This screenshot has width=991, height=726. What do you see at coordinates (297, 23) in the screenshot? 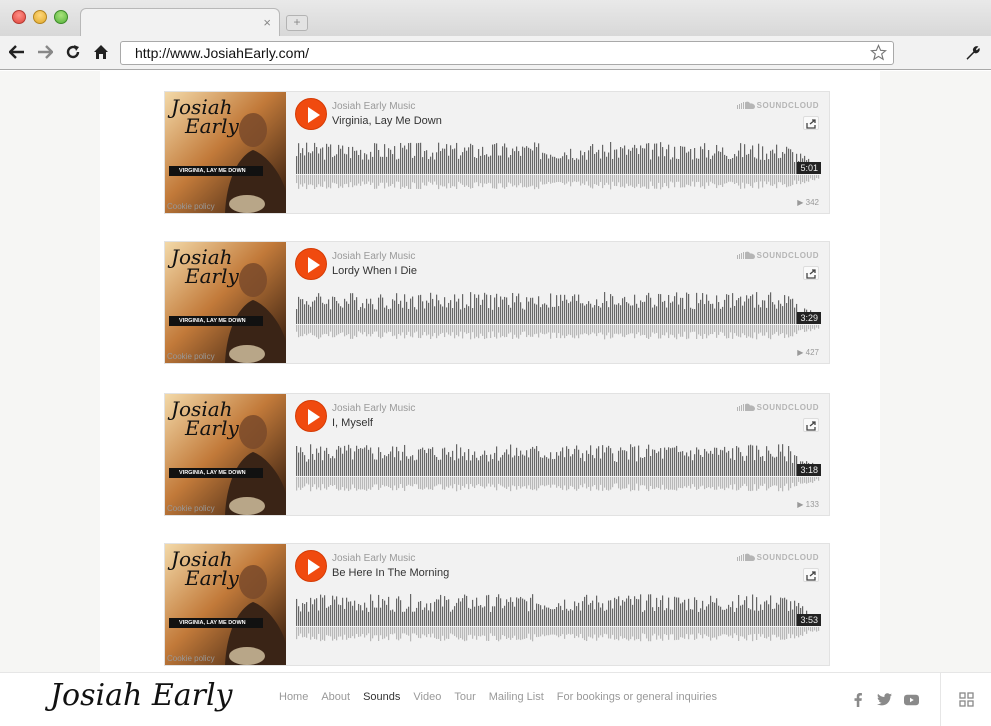
I see `new-tab-button: +` at bounding box center [297, 23].